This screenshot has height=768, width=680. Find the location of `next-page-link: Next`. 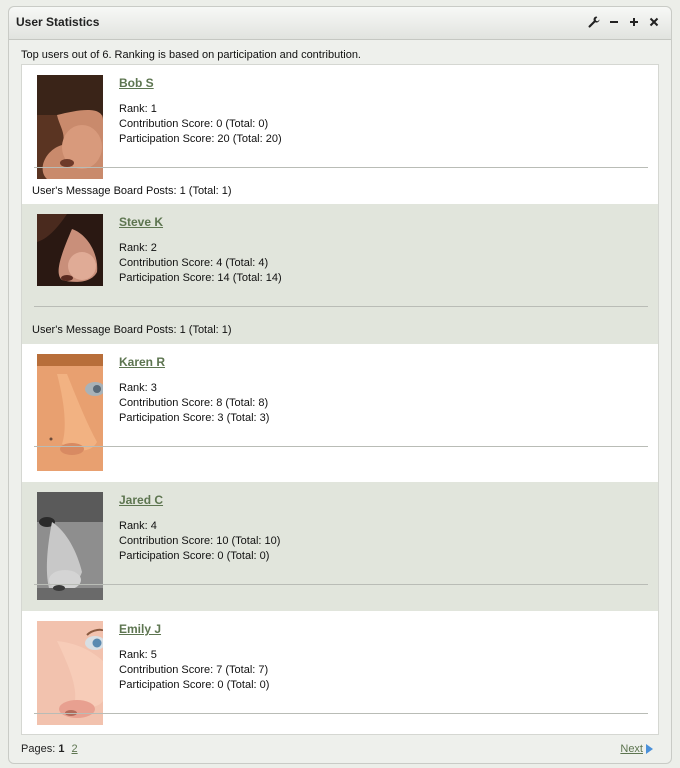

next-page-link: Next is located at coordinates (636, 749).